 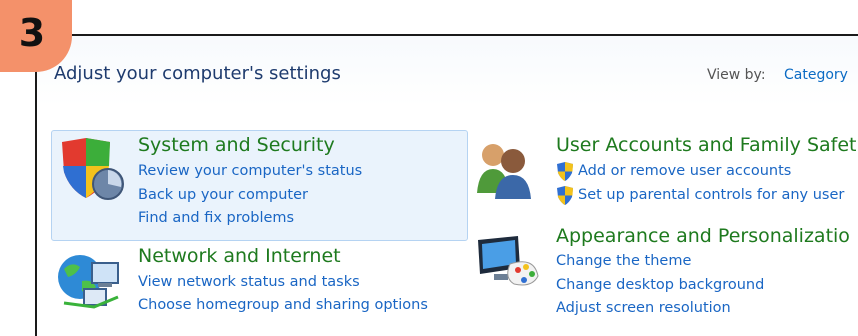 What do you see at coordinates (88, 282) in the screenshot?
I see `network-globe-icon` at bounding box center [88, 282].